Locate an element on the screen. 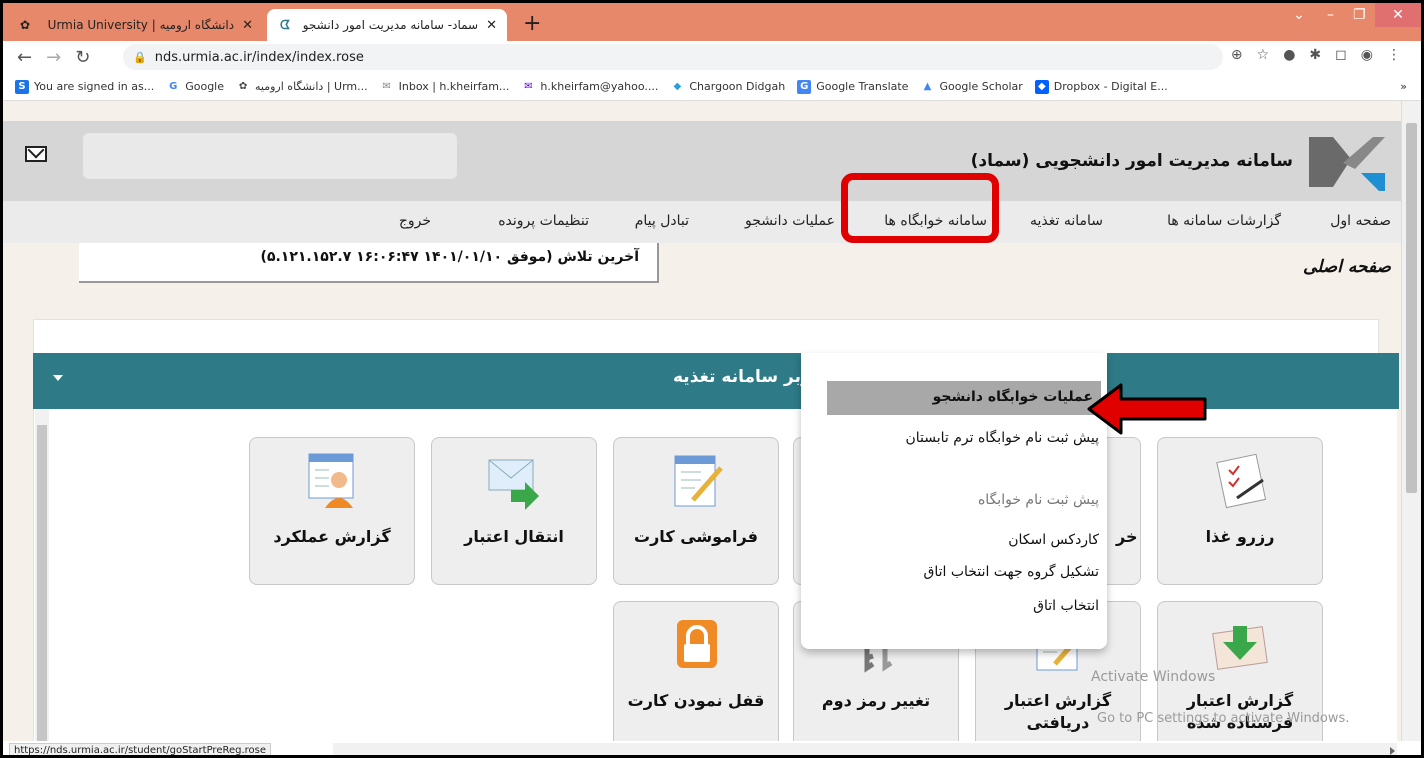 This screenshot has width=1424, height=758. envelope-download-icon is located at coordinates (1240, 648).